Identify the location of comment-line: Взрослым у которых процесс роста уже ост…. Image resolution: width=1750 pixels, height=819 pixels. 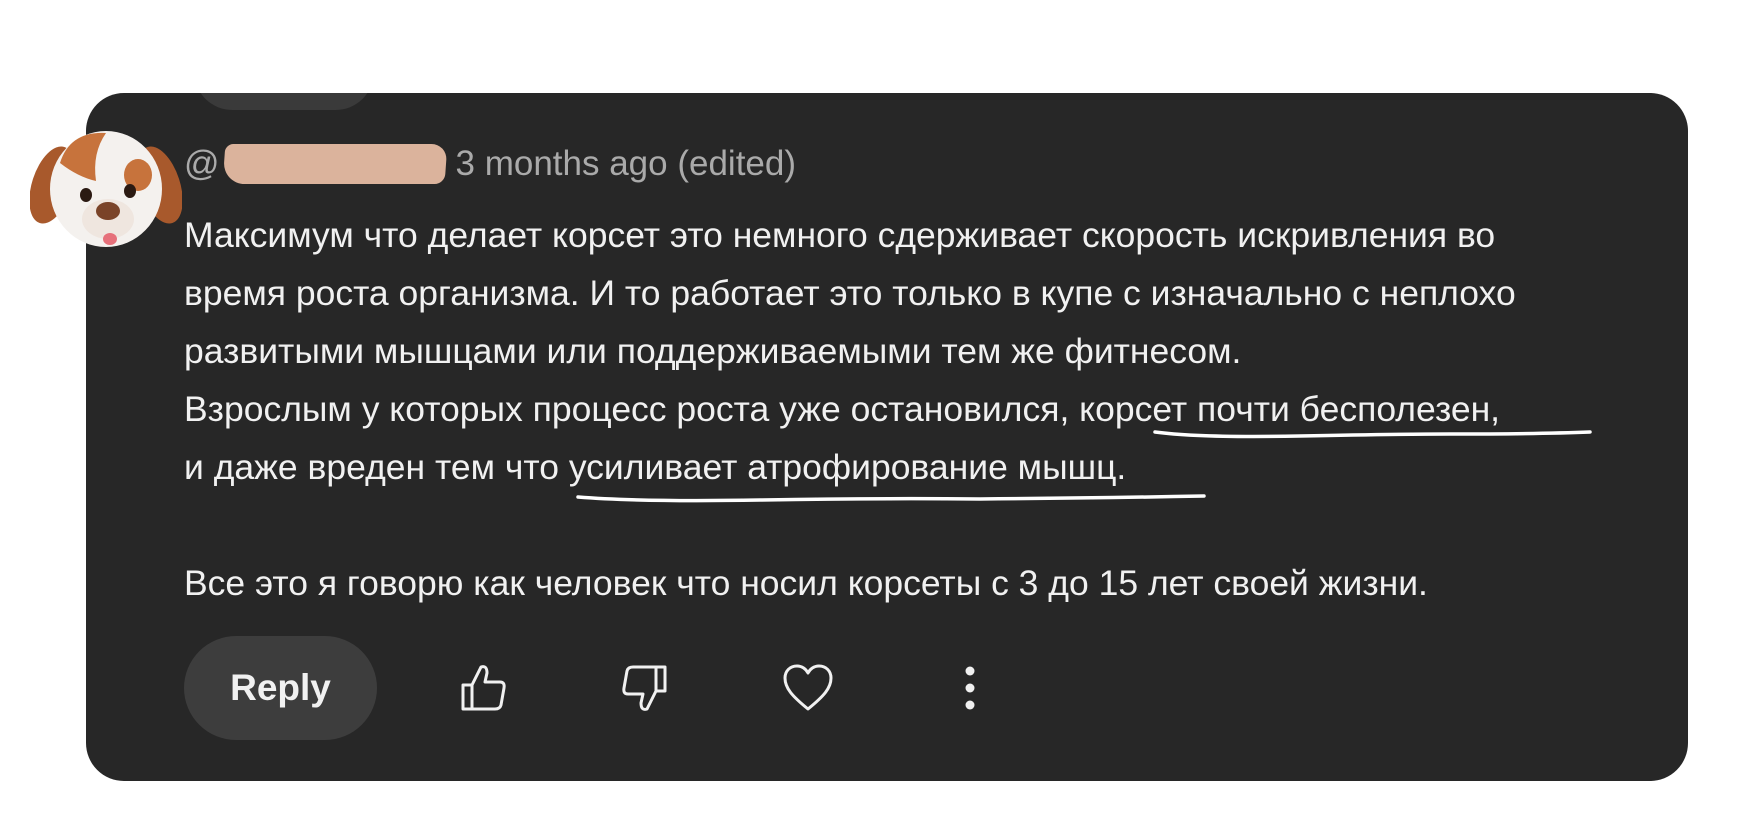
(842, 409).